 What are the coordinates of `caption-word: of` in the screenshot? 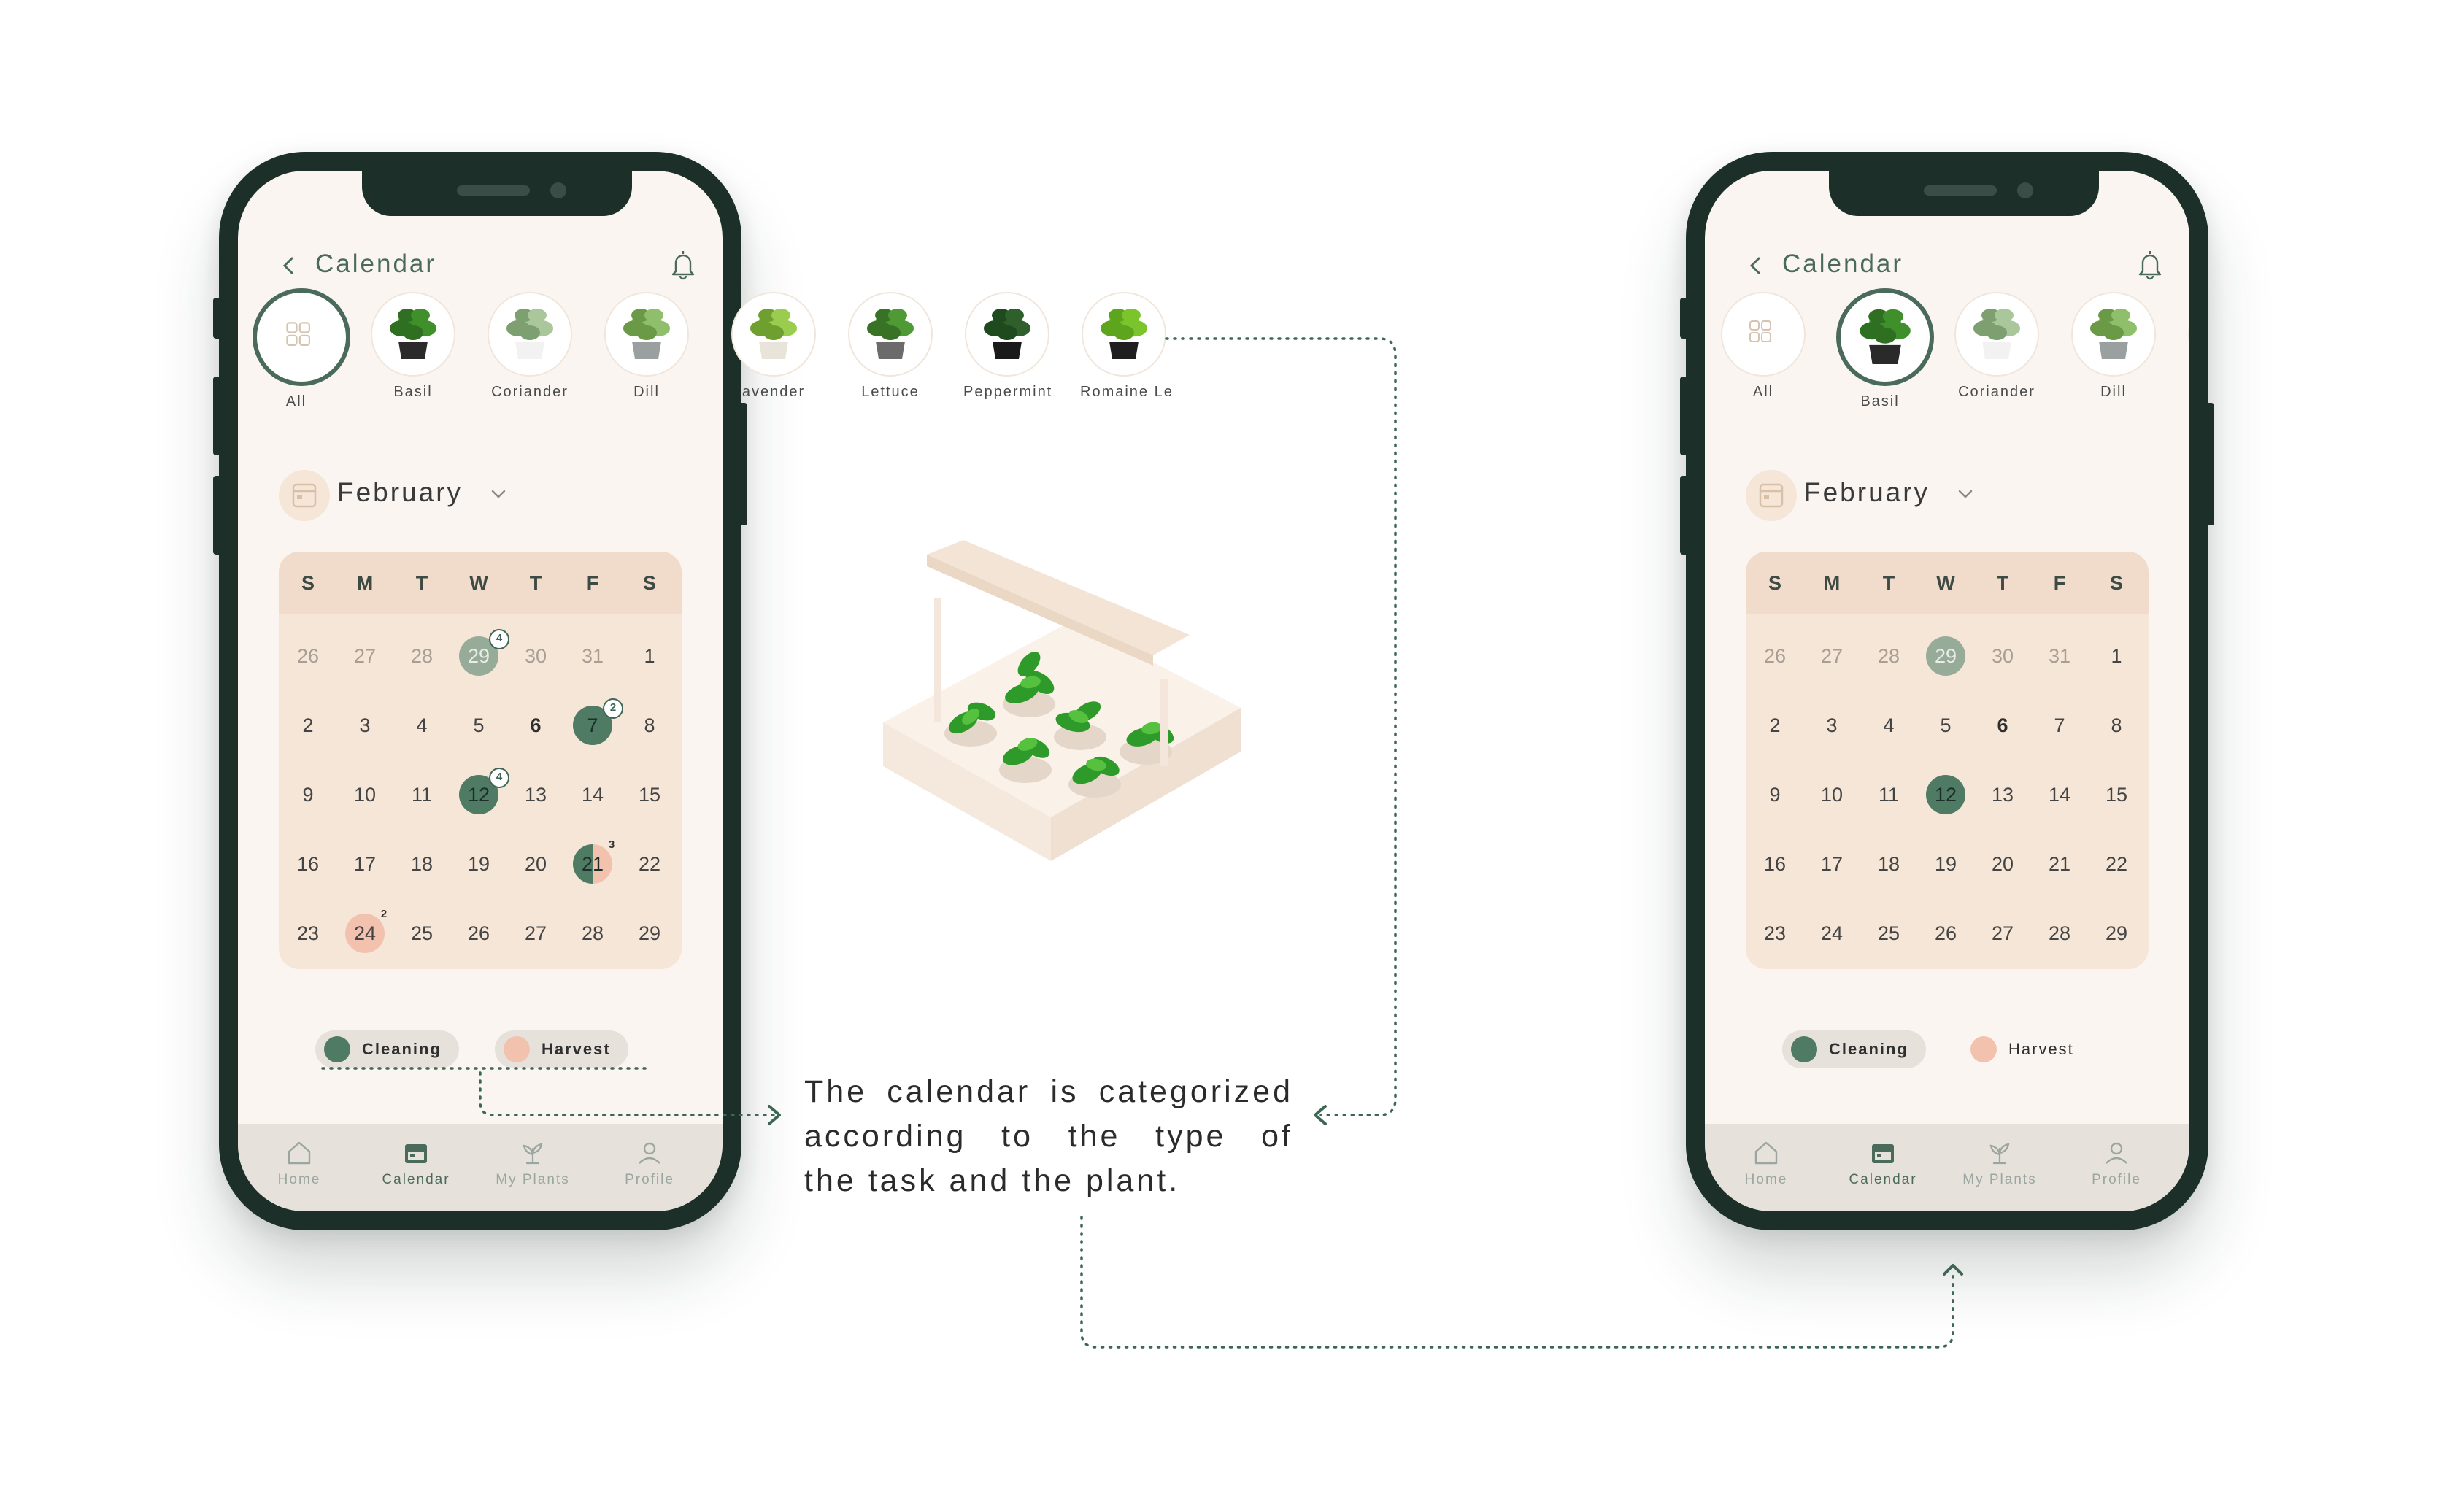 It's located at (1277, 1136).